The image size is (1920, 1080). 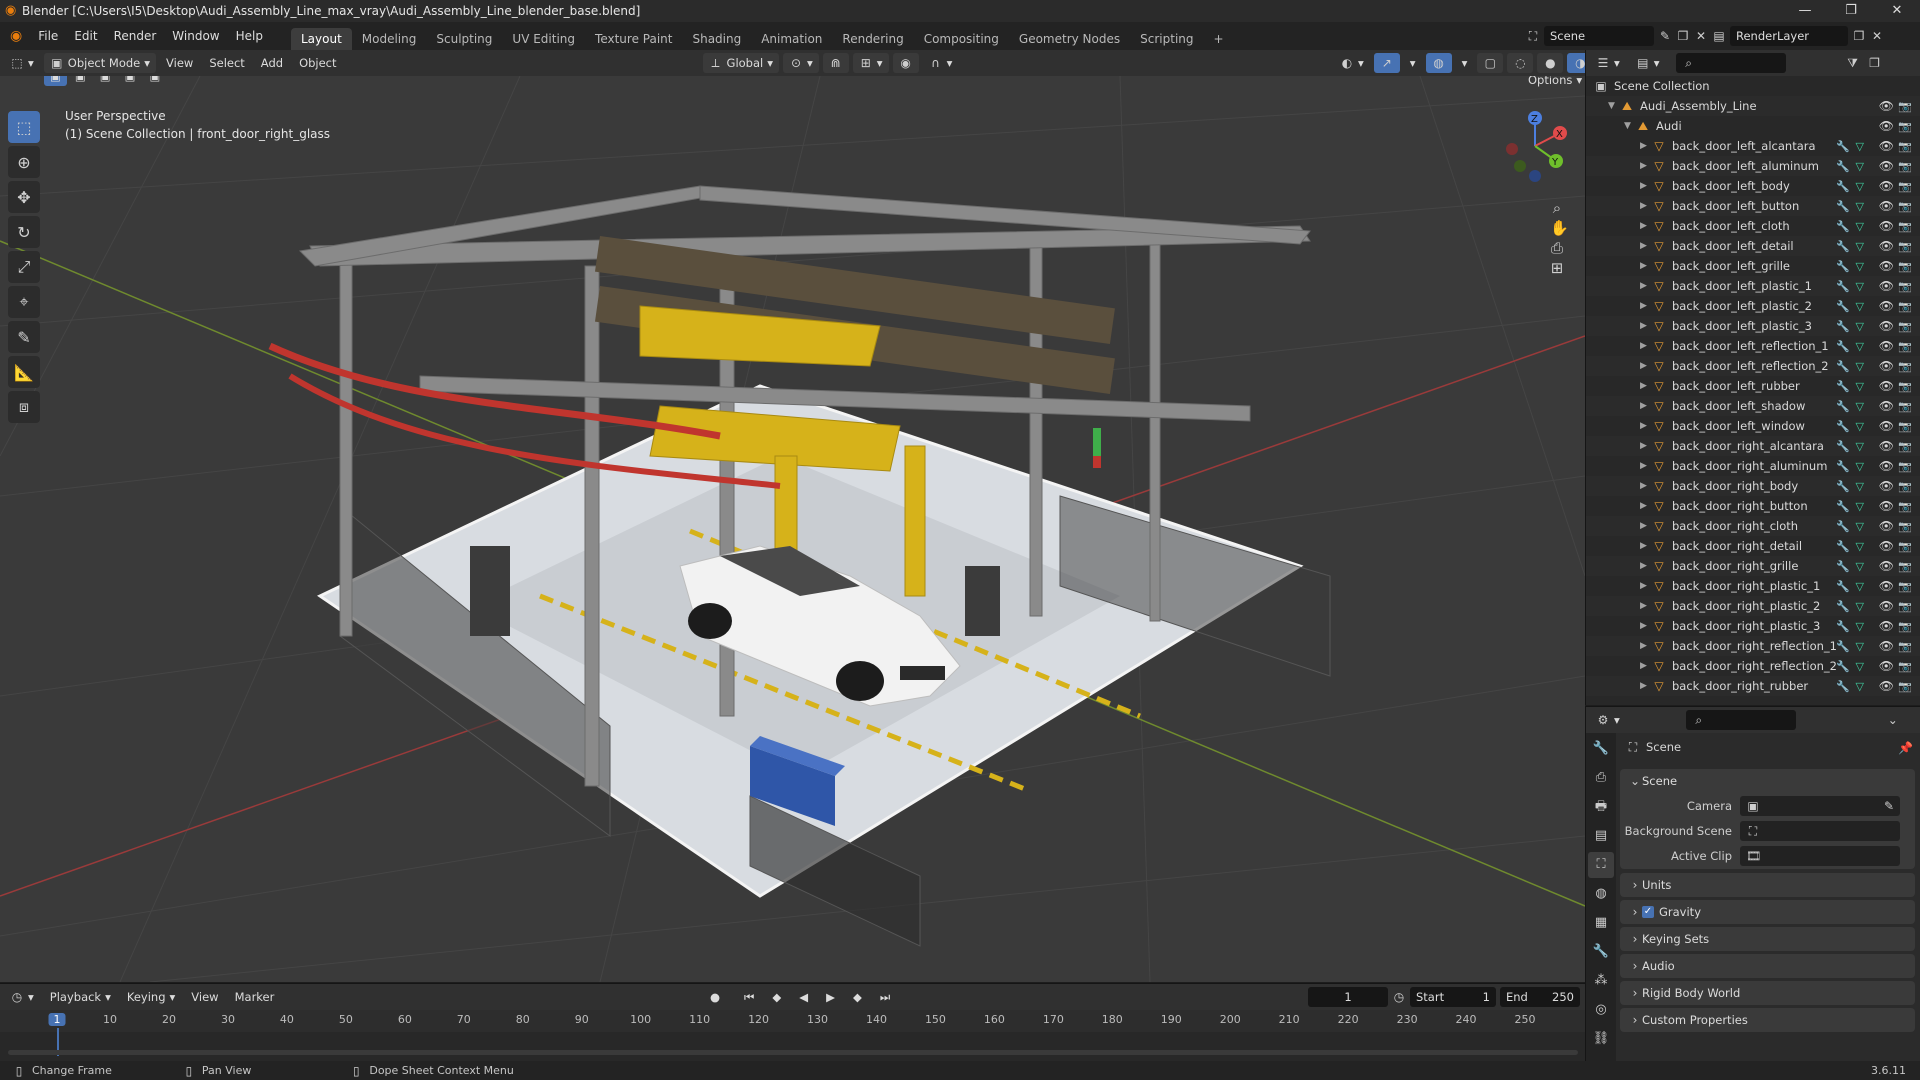 I want to click on eyedropper-icon: ✎, so click(x=1889, y=806).